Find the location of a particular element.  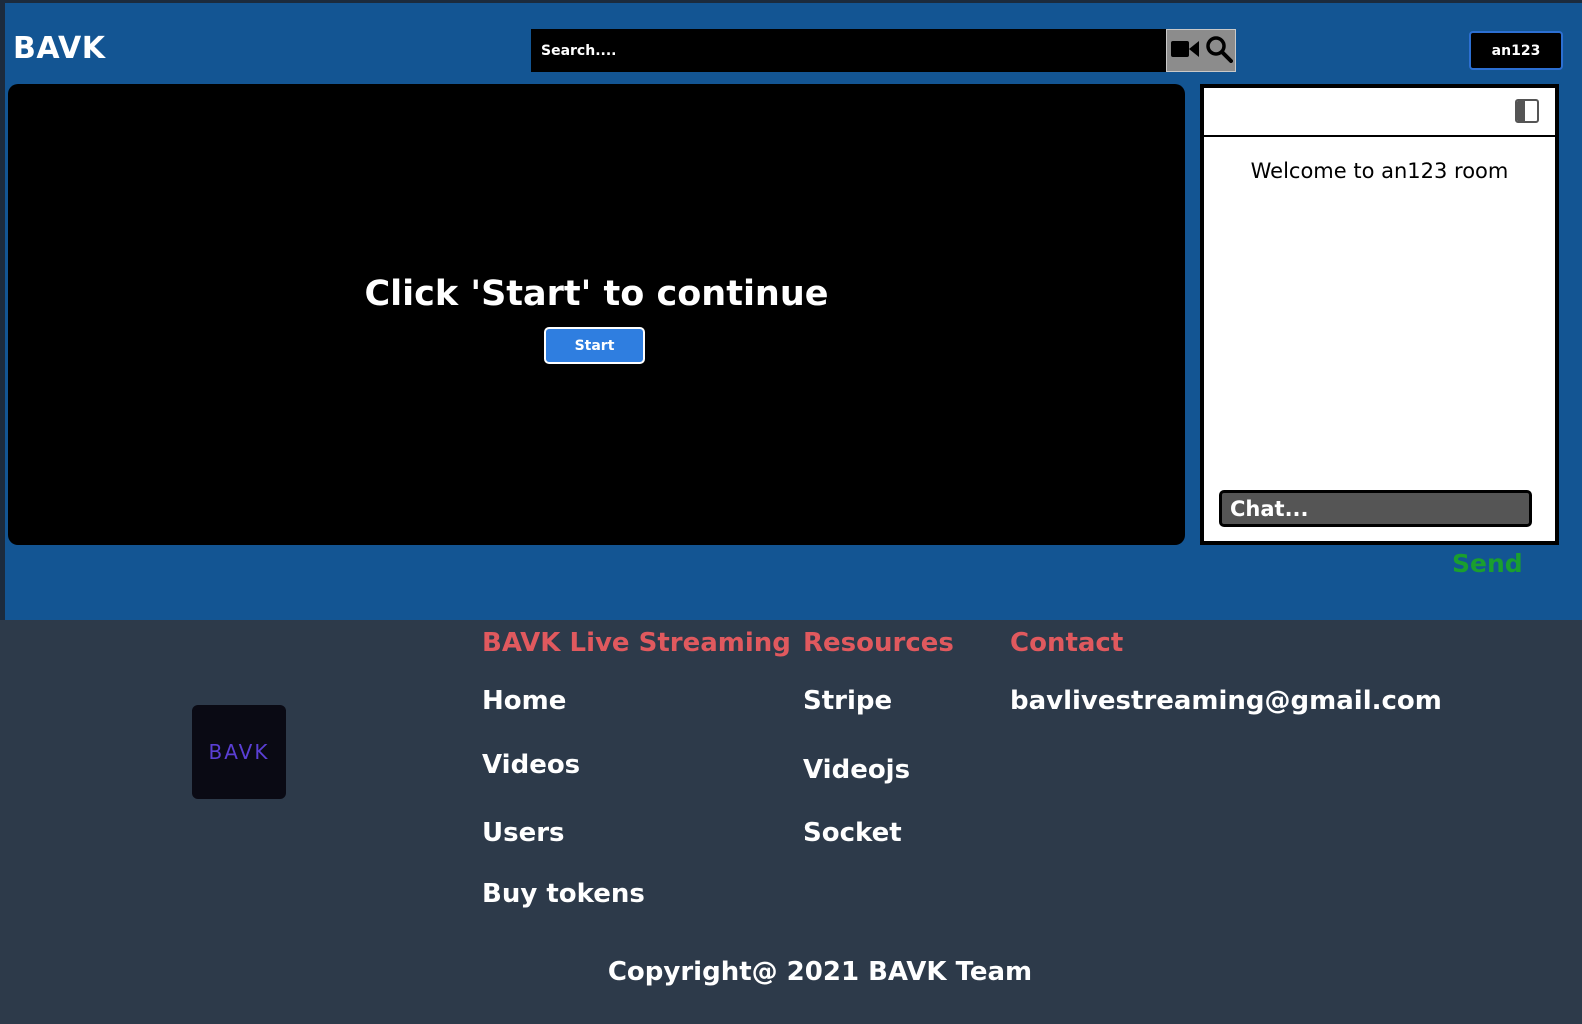

footer-logo: BAVK is located at coordinates (239, 752).